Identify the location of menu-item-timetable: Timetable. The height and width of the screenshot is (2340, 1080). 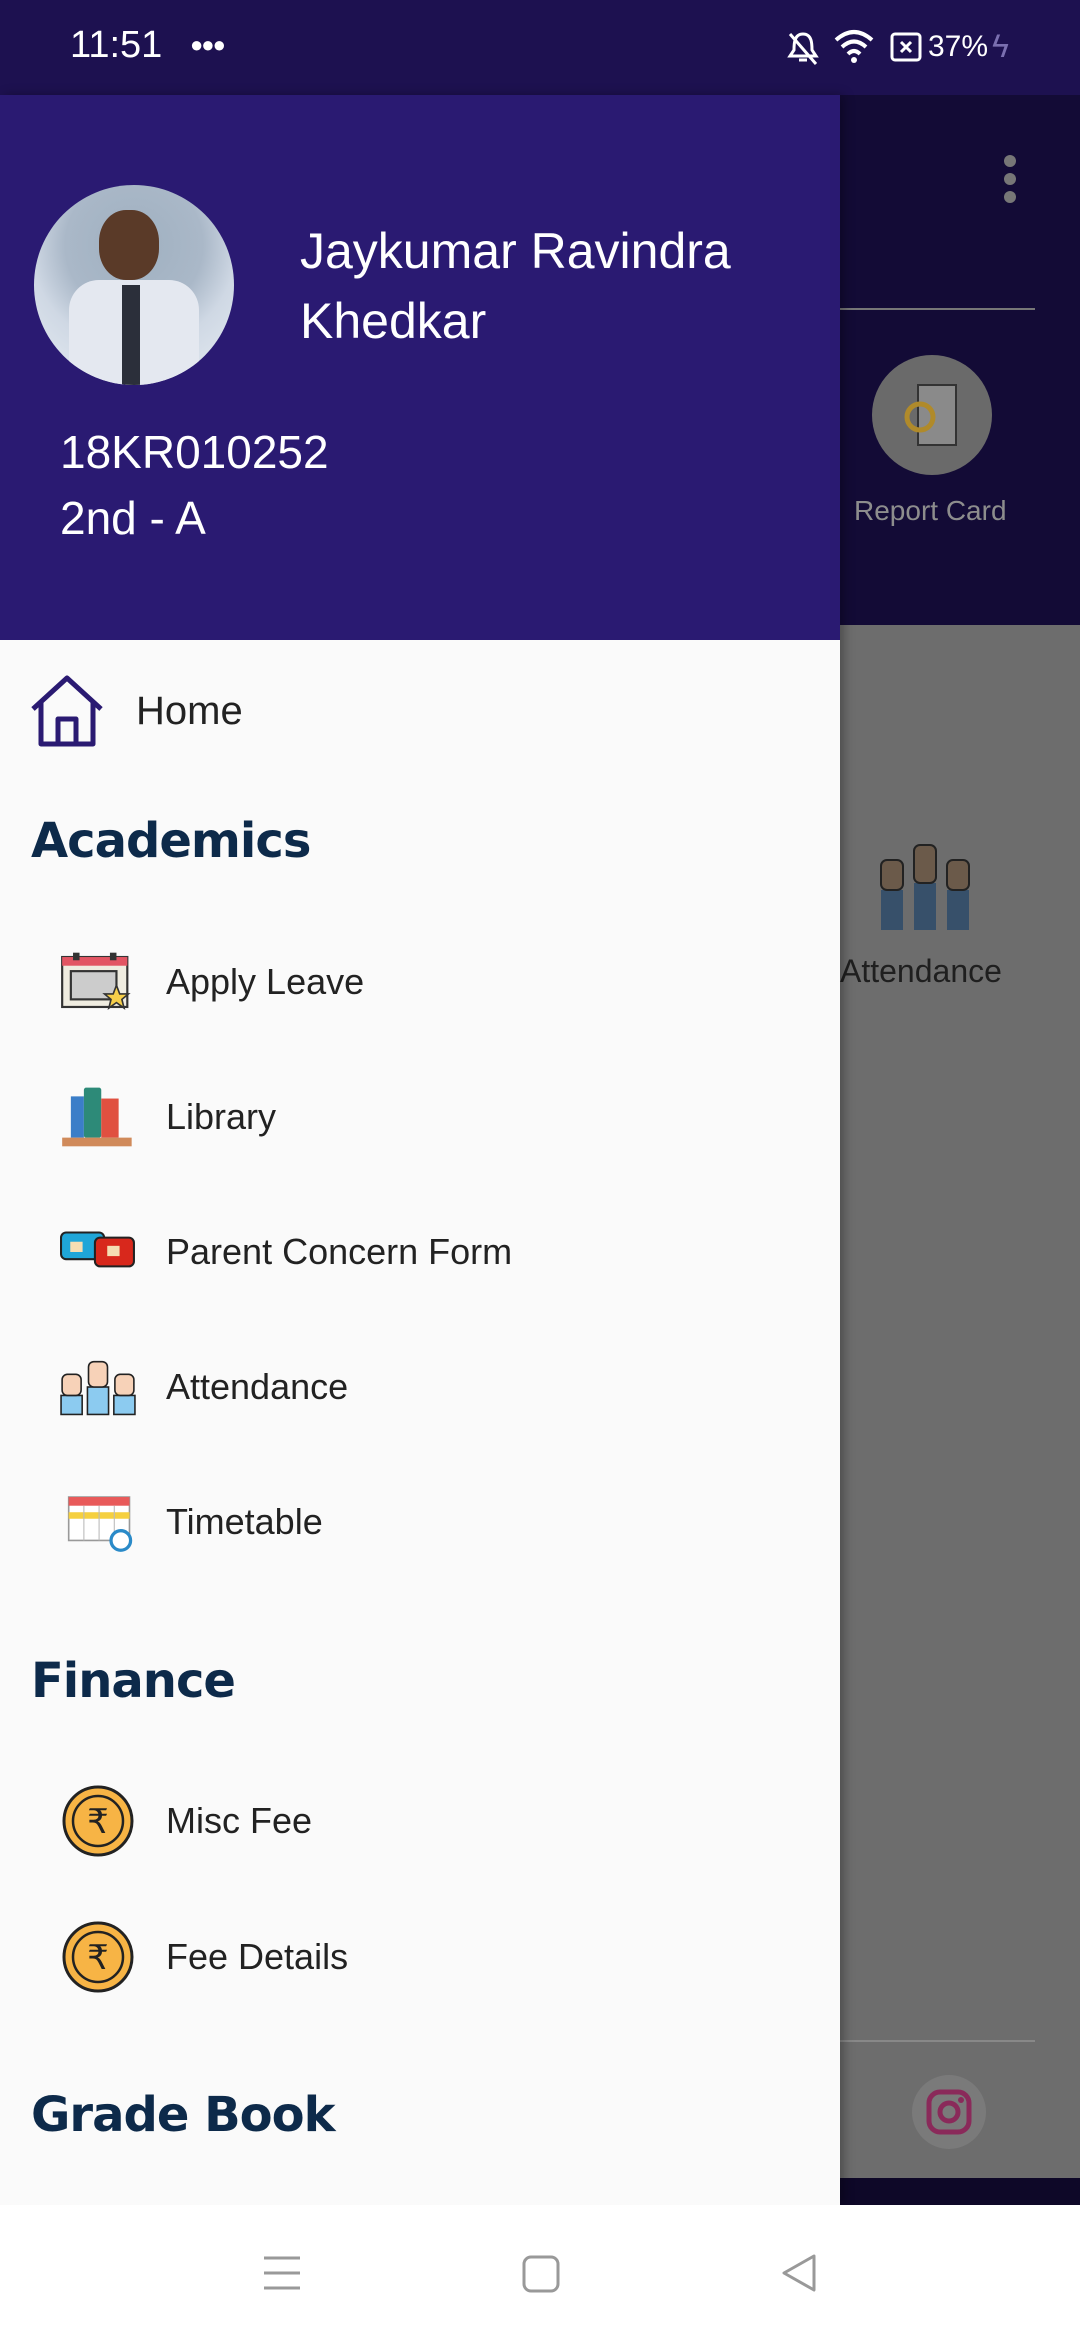
(420, 1522).